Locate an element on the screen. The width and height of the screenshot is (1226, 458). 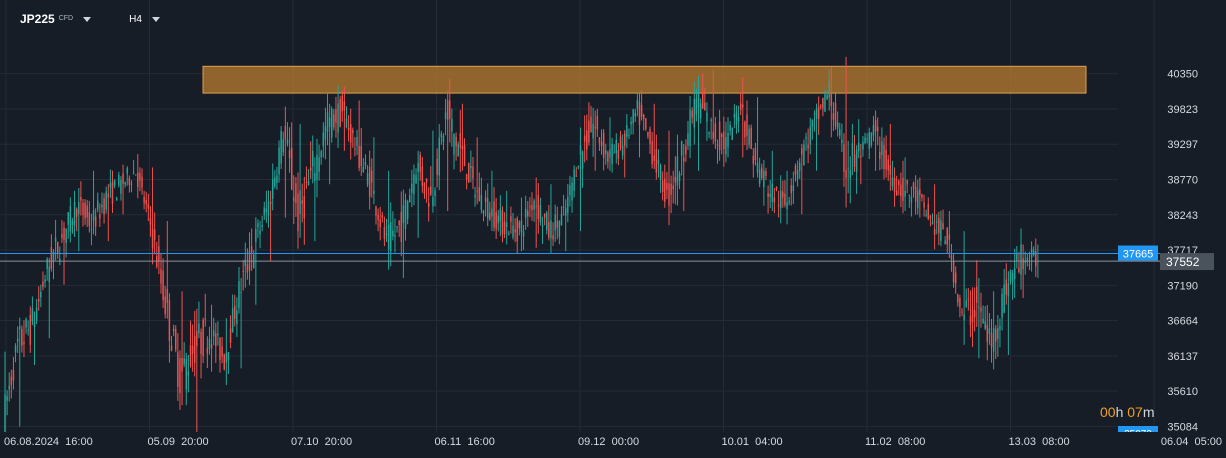
resistance-zone is located at coordinates (644, 79).